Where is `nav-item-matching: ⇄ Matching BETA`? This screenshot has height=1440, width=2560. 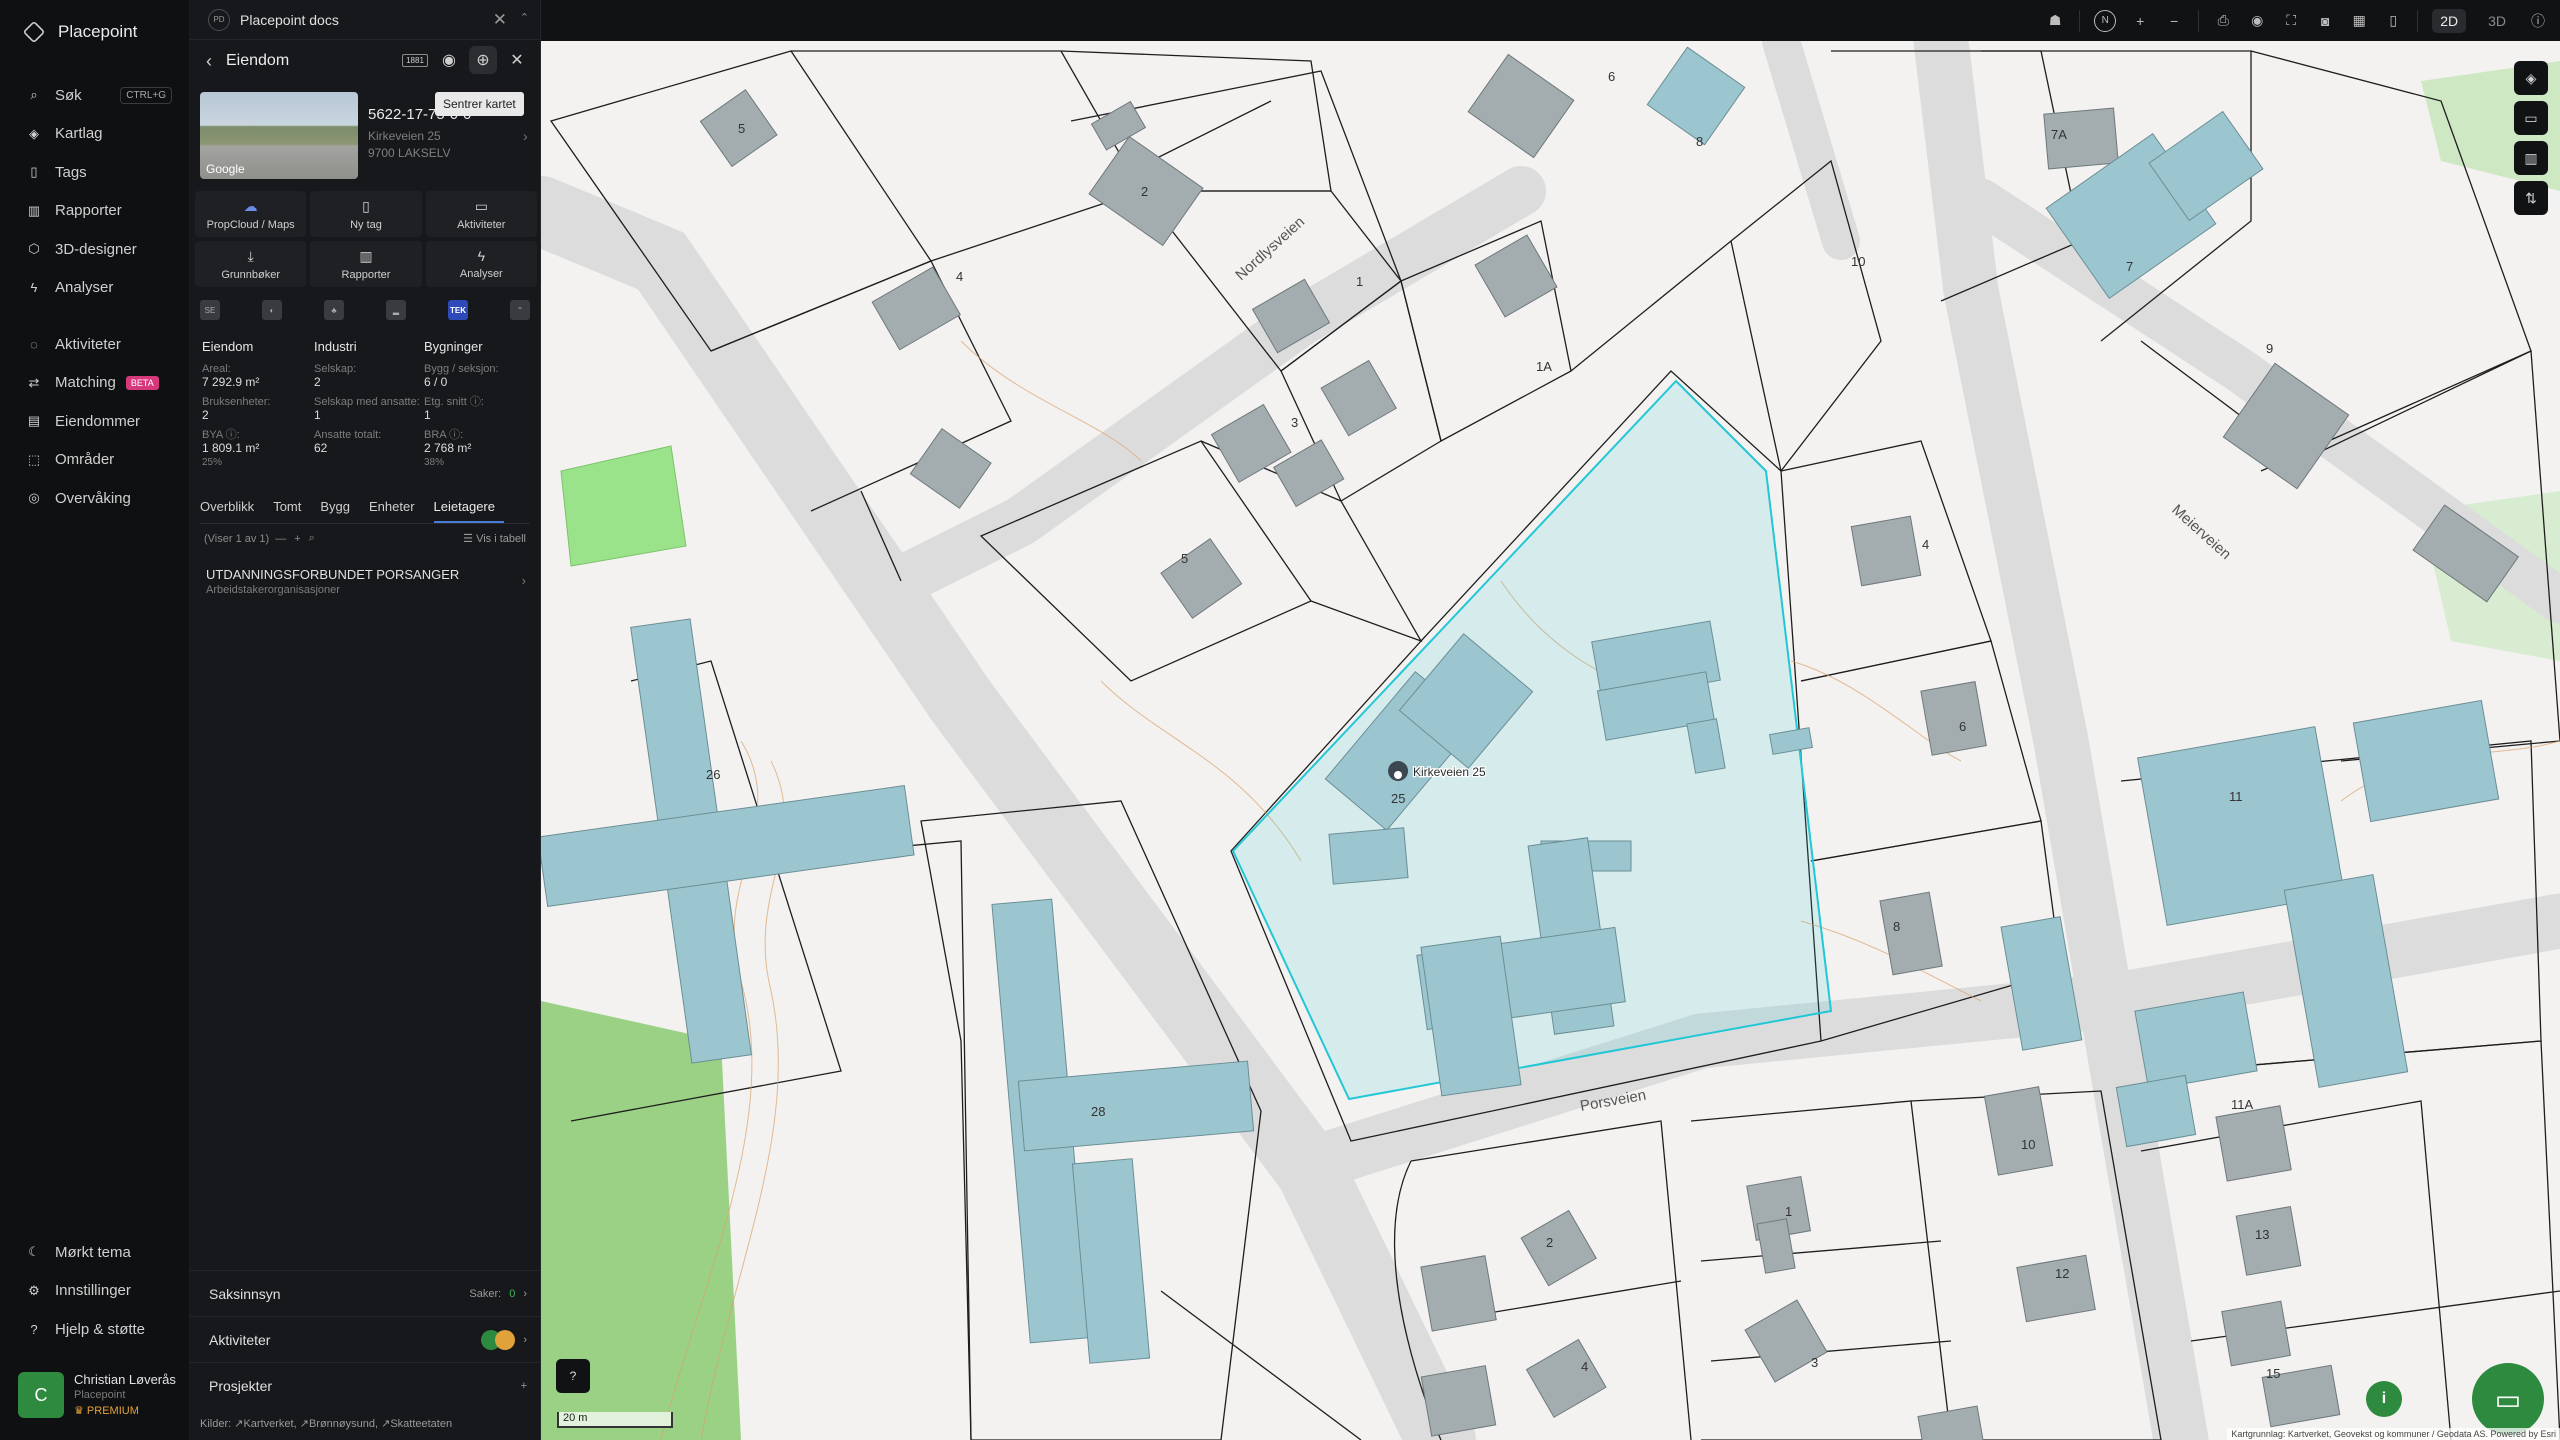
nav-item-matching: ⇄ Matching BETA is located at coordinates (95, 383).